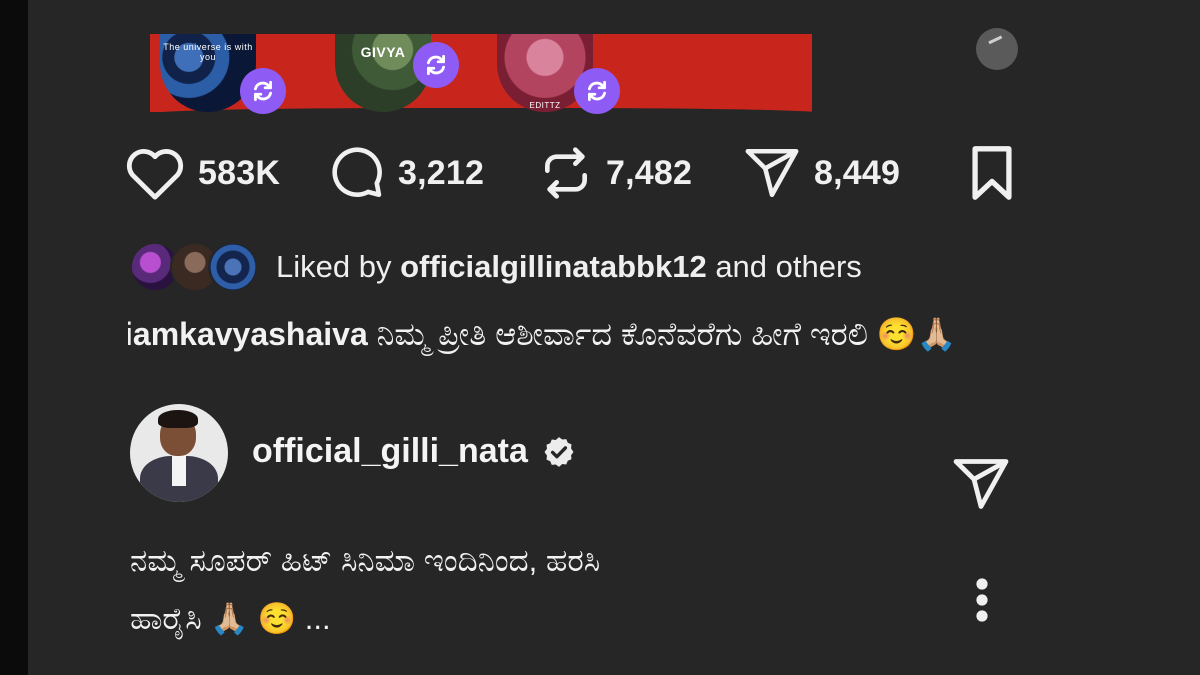  I want to click on liked-by-suffix: and others, so click(784, 266).